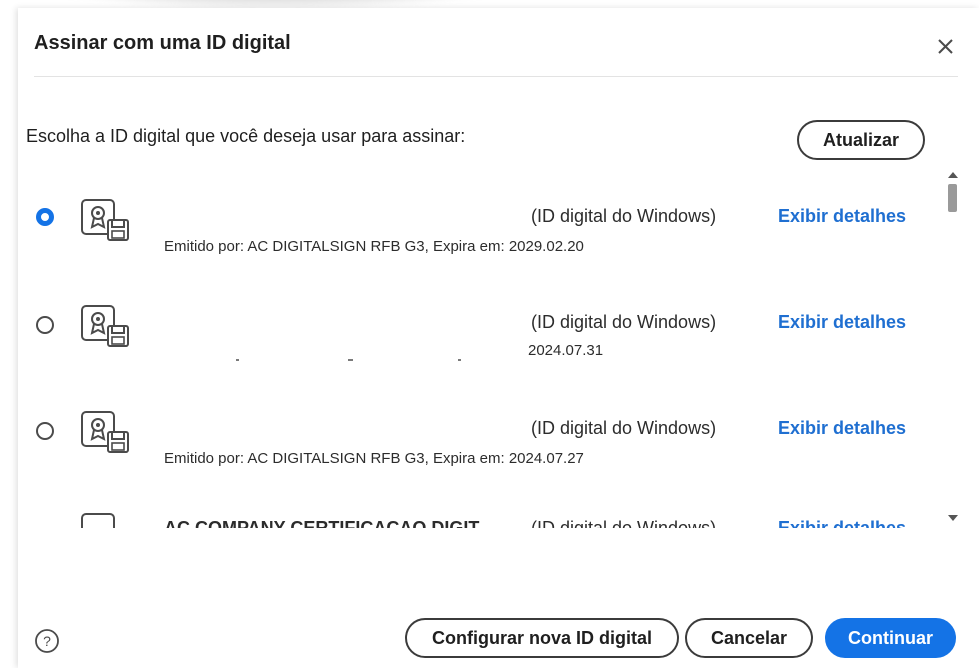 This screenshot has width=979, height=668. Describe the element at coordinates (542, 638) in the screenshot. I see `configure-new-digital-id-button: Configurar nova ID digital` at that location.